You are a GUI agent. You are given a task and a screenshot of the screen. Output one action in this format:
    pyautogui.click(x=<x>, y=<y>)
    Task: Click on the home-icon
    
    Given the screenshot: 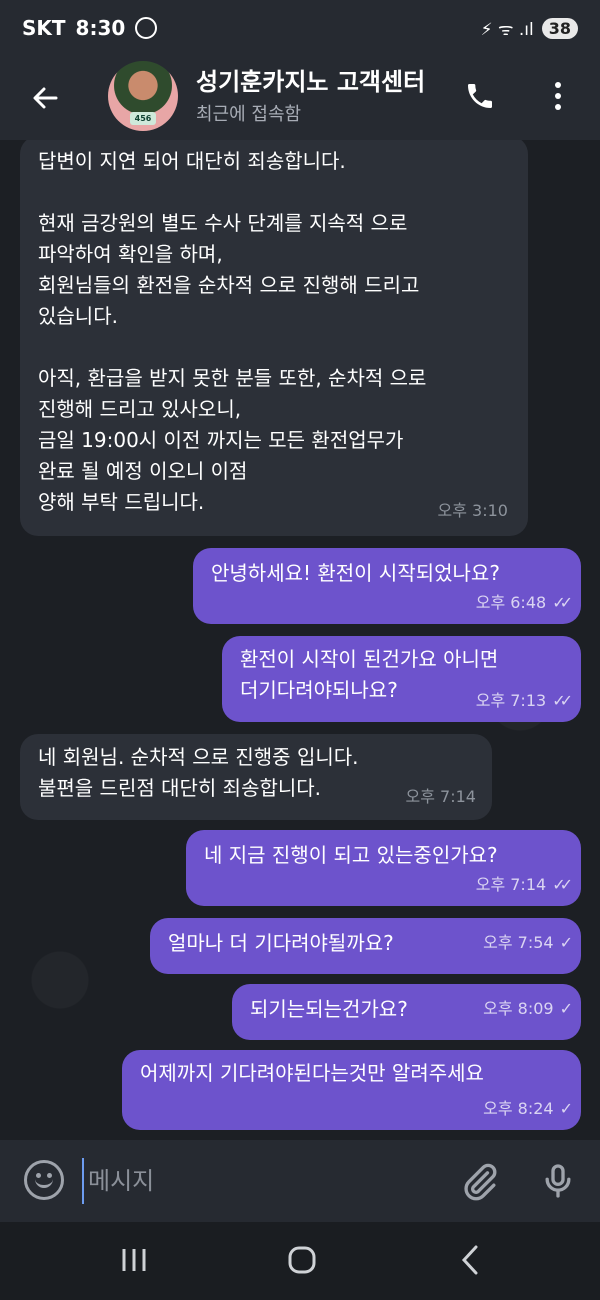 What is the action you would take?
    pyautogui.click(x=302, y=1260)
    